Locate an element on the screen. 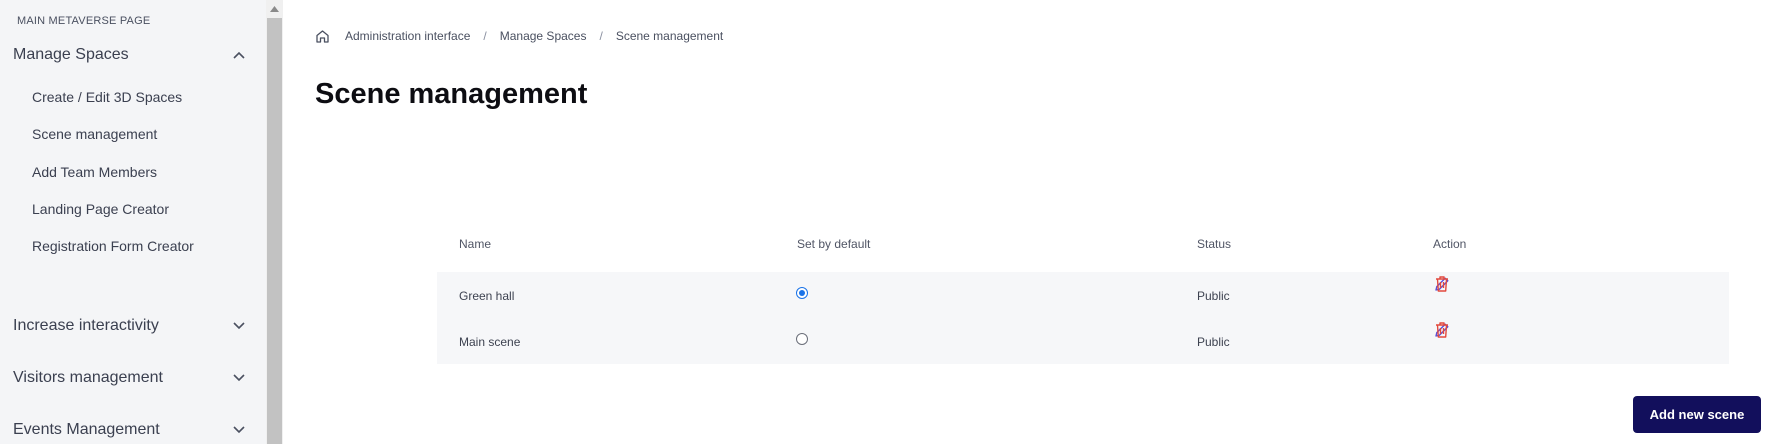 The width and height of the screenshot is (1776, 444). table-row: Main scene Public is located at coordinates (1083, 341).